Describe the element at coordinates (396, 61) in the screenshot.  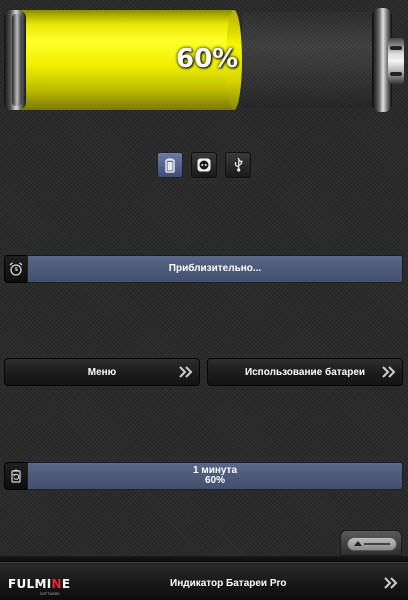
I see `battery-terminal` at that location.